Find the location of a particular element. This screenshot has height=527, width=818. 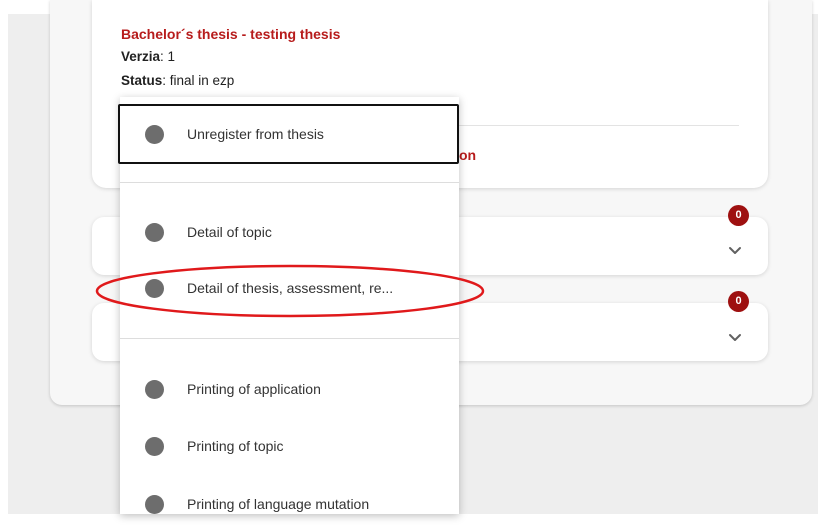

menu-item-printing-of-application: Printing of application is located at coordinates (289, 389).